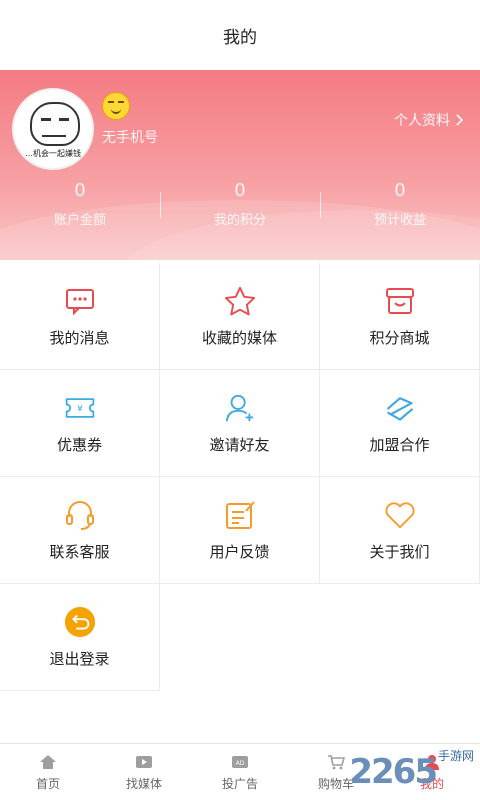 The width and height of the screenshot is (480, 800). What do you see at coordinates (48, 772) in the screenshot?
I see `tab-home: 首页` at bounding box center [48, 772].